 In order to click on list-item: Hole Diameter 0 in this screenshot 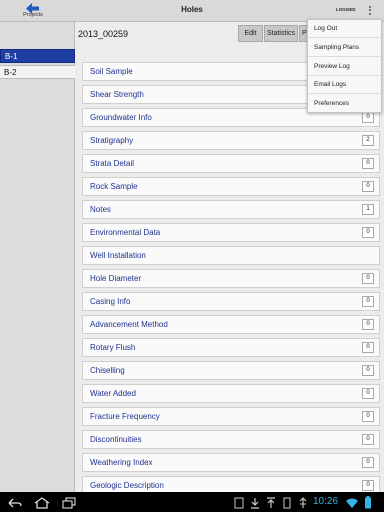, I will do `click(231, 278)`.